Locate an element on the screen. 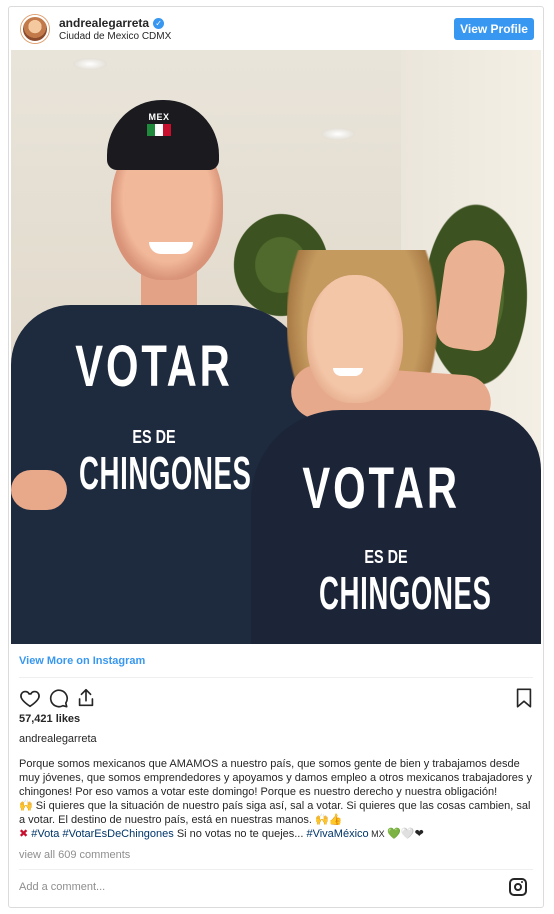  woman-smile is located at coordinates (348, 372).